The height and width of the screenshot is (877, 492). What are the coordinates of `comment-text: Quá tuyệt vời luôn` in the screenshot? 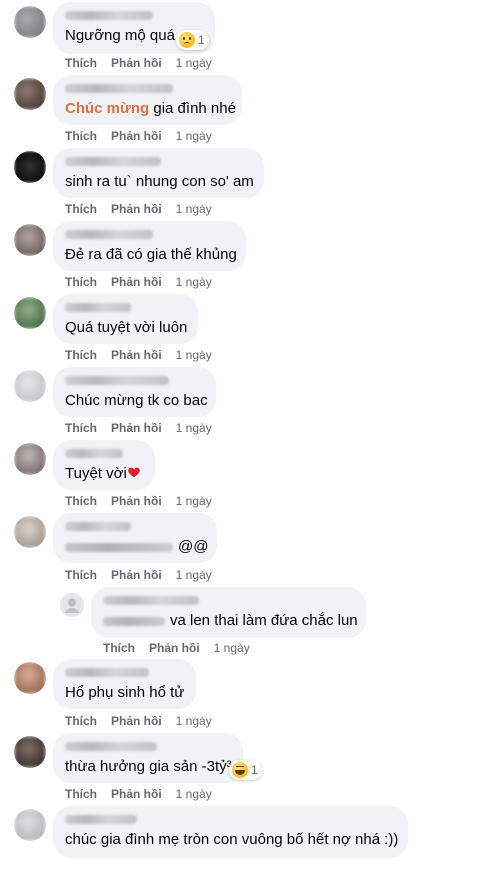 It's located at (126, 327).